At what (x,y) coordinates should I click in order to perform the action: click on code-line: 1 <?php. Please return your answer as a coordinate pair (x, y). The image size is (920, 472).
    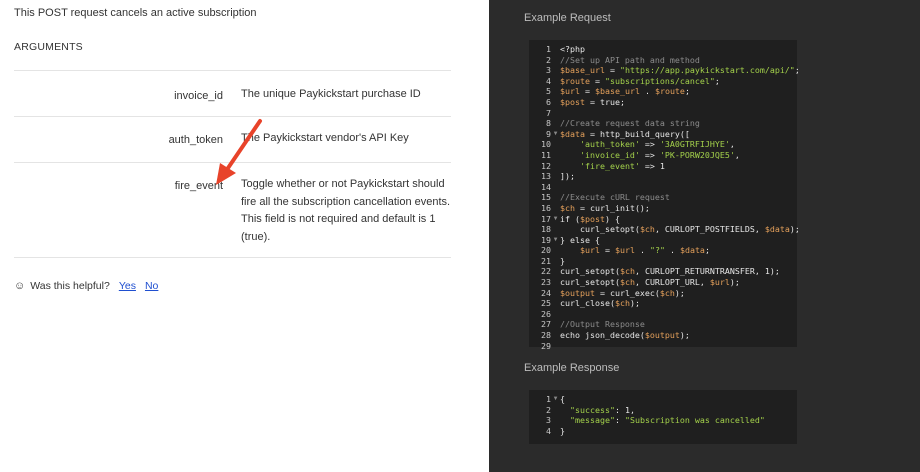
    Looking at the image, I should click on (663, 49).